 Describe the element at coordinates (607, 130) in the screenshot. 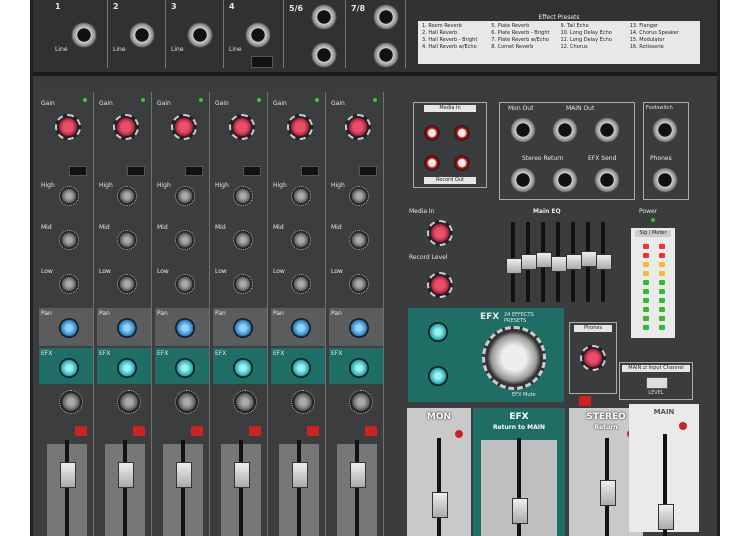

I see `main-out-right-jack` at that location.